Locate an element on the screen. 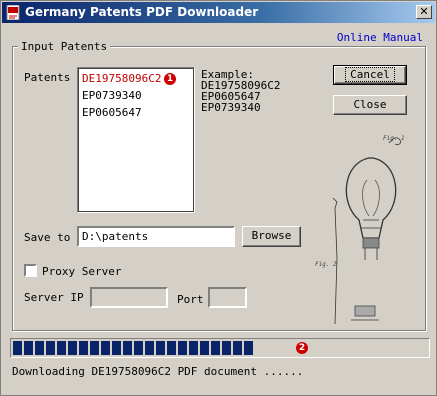 The image size is (437, 396). proxy-server-checkbox is located at coordinates (30, 270).